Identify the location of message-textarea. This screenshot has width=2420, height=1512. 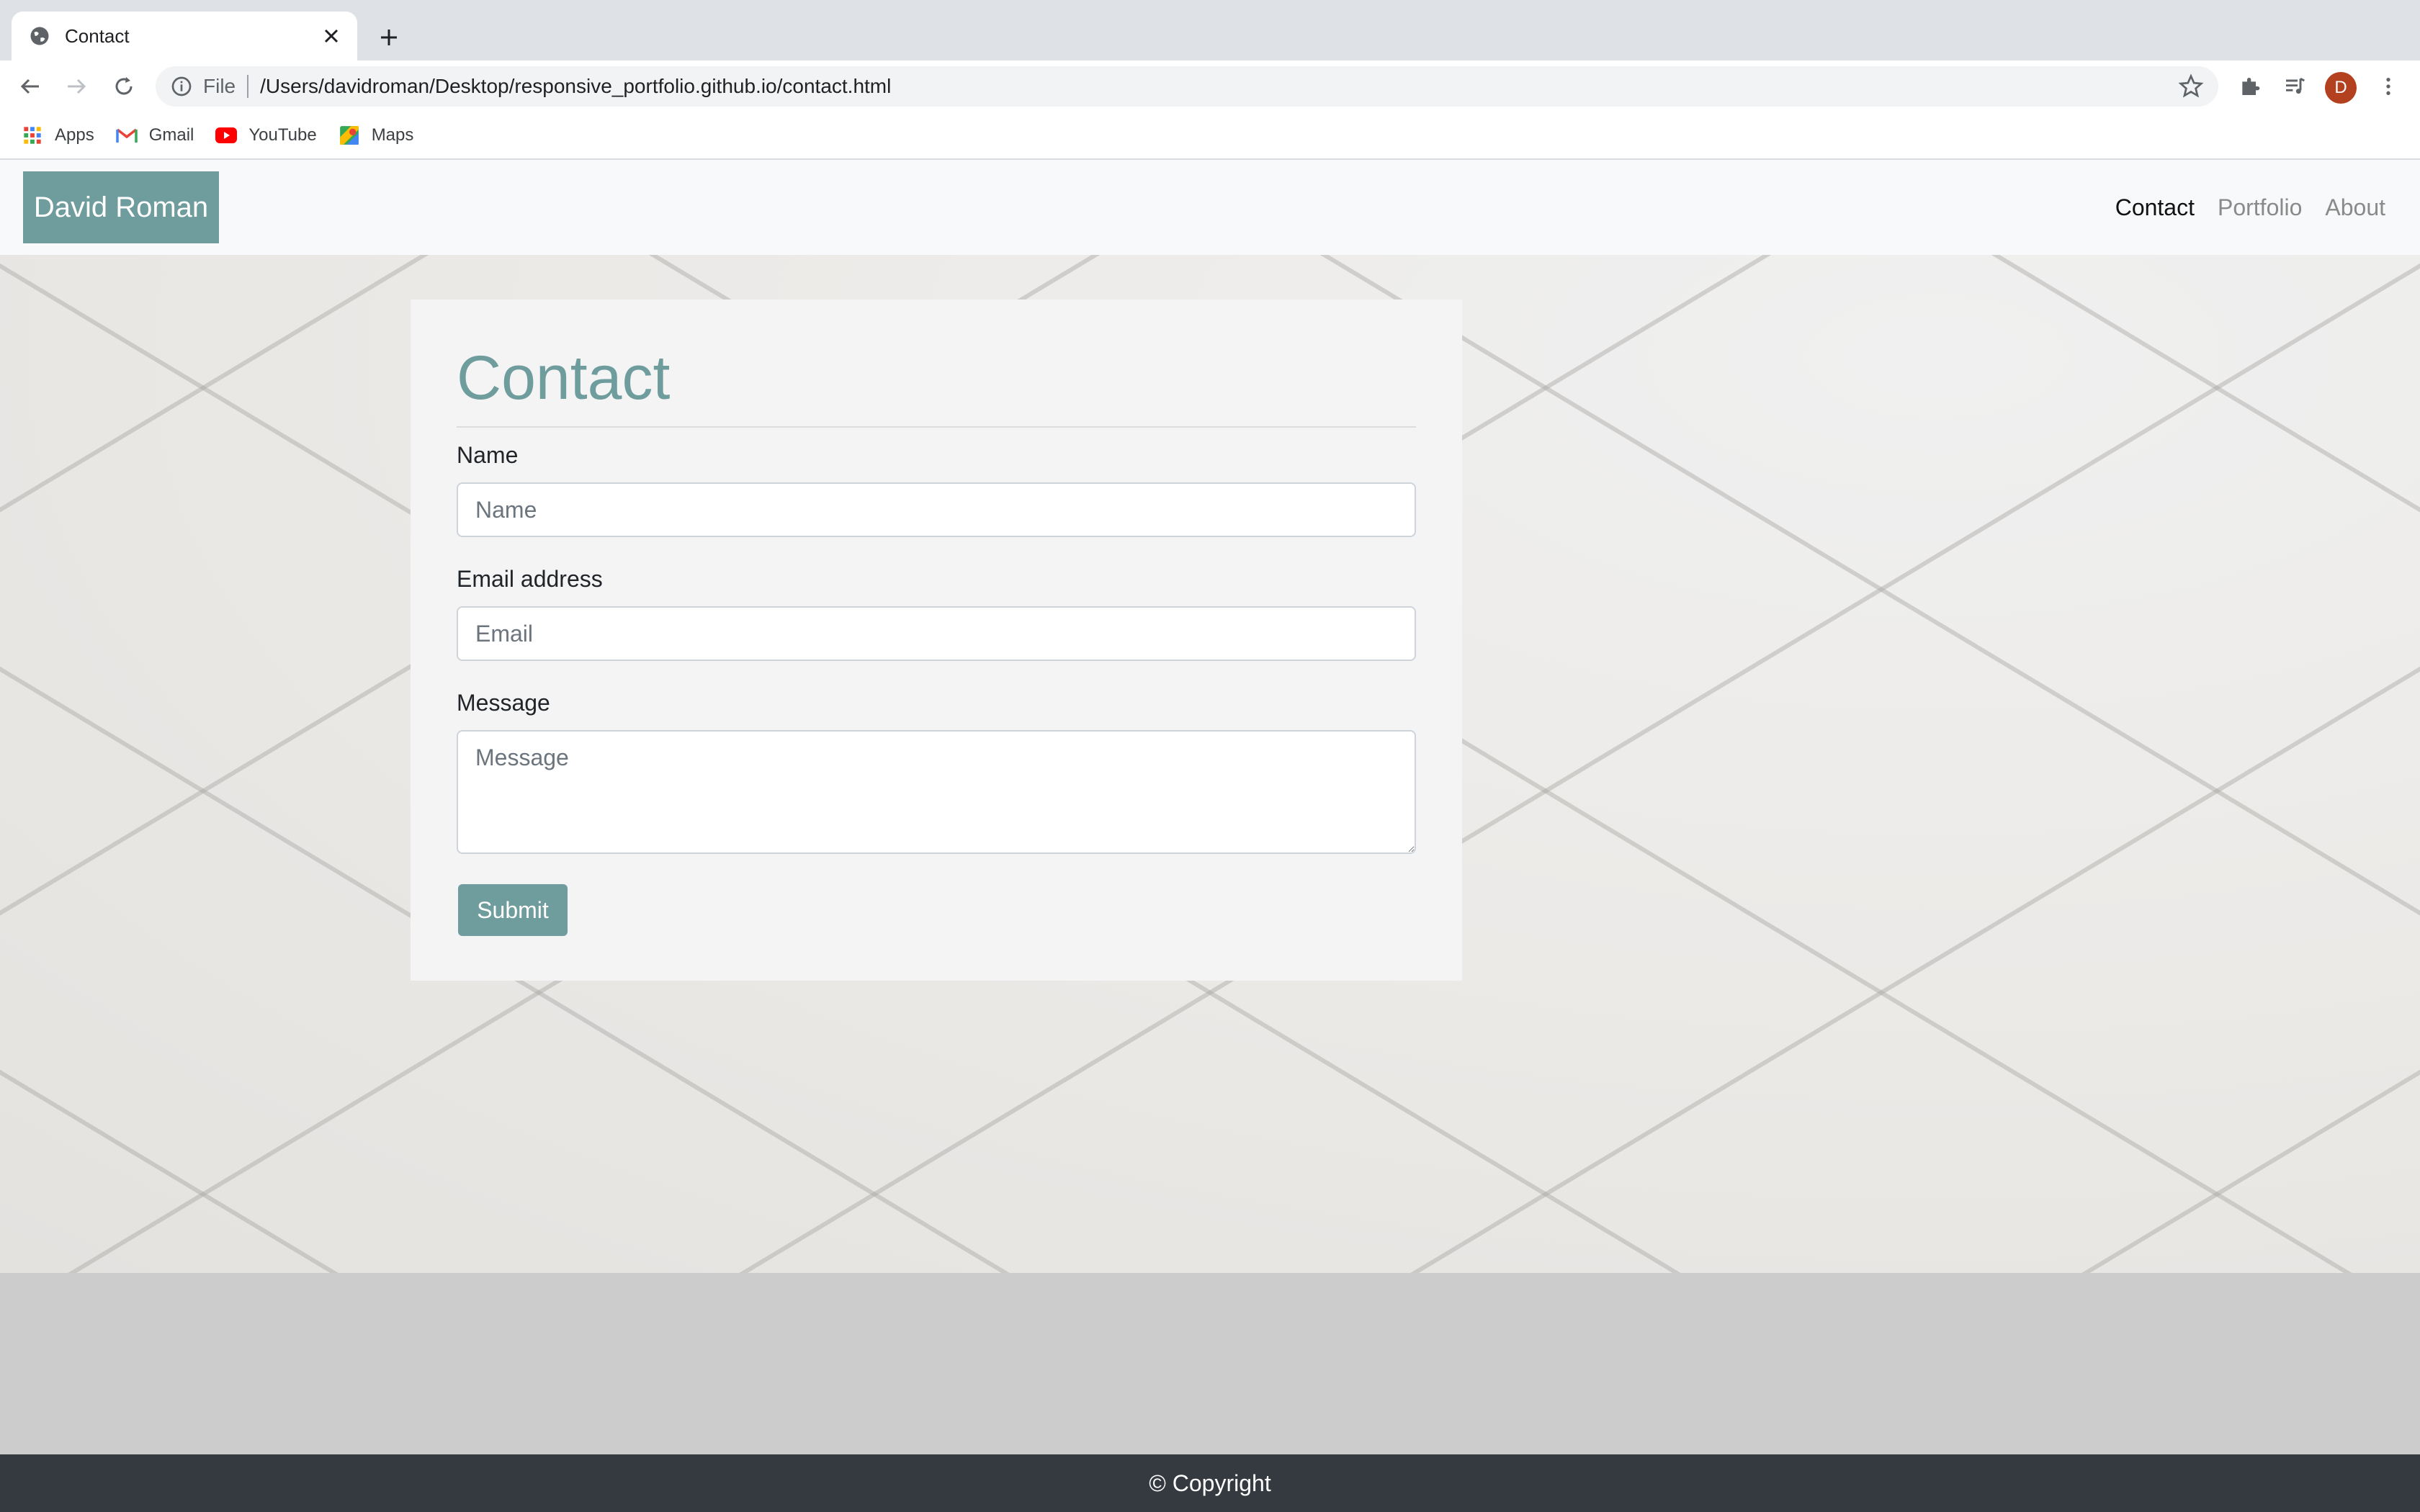
(936, 792).